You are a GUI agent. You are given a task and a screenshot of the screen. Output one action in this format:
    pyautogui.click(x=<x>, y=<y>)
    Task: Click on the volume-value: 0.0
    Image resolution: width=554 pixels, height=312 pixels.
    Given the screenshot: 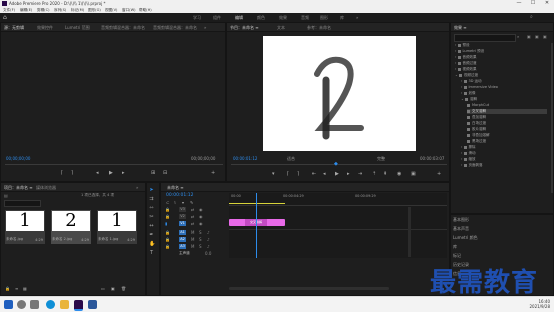 What is the action you would take?
    pyautogui.click(x=208, y=253)
    